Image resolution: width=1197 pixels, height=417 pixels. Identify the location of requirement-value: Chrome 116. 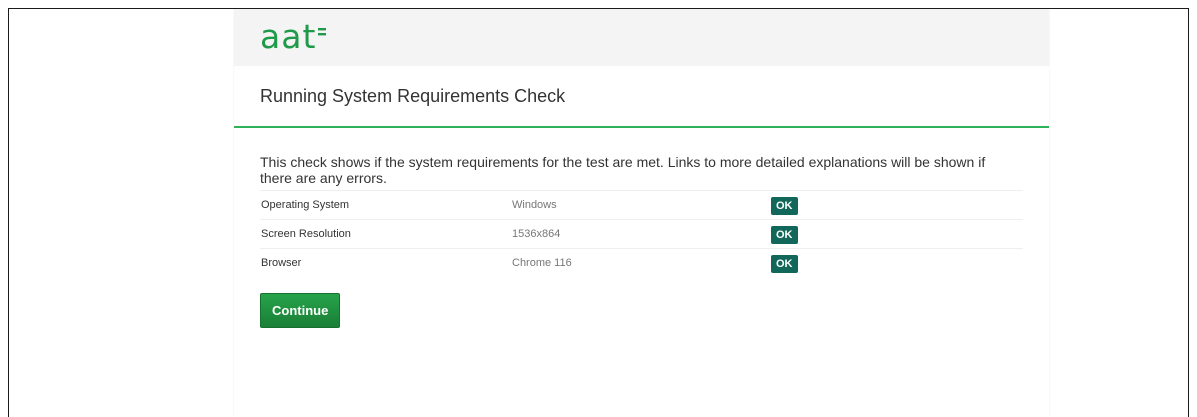
(542, 263).